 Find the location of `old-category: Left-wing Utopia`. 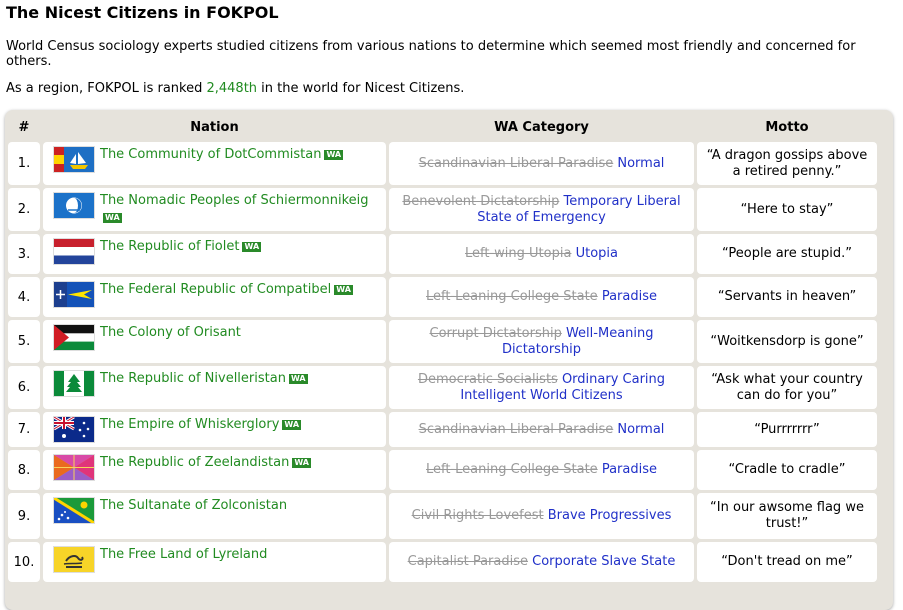

old-category: Left-wing Utopia is located at coordinates (518, 253).